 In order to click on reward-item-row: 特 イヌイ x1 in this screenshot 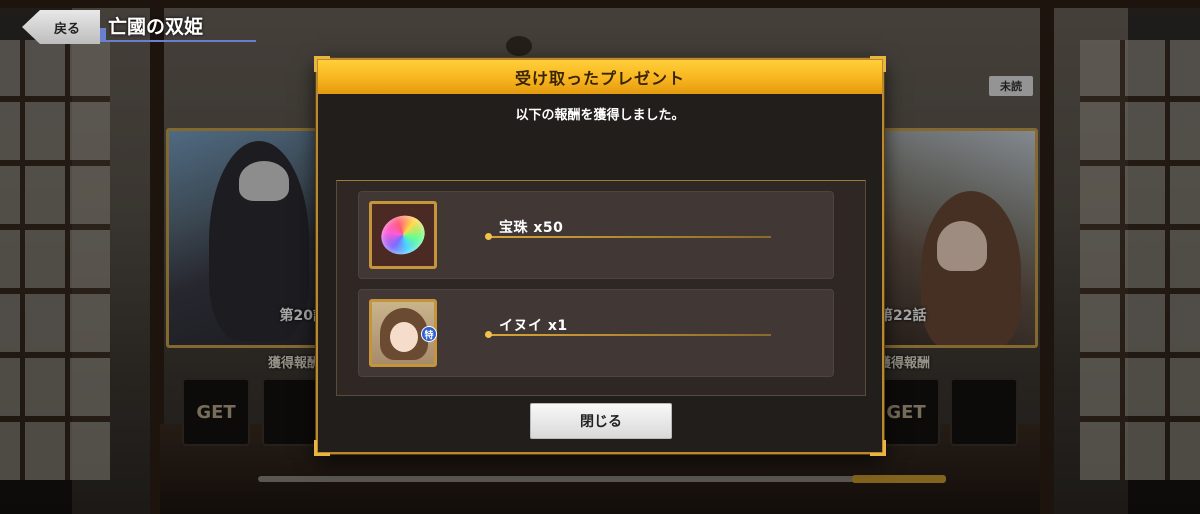, I will do `click(596, 333)`.